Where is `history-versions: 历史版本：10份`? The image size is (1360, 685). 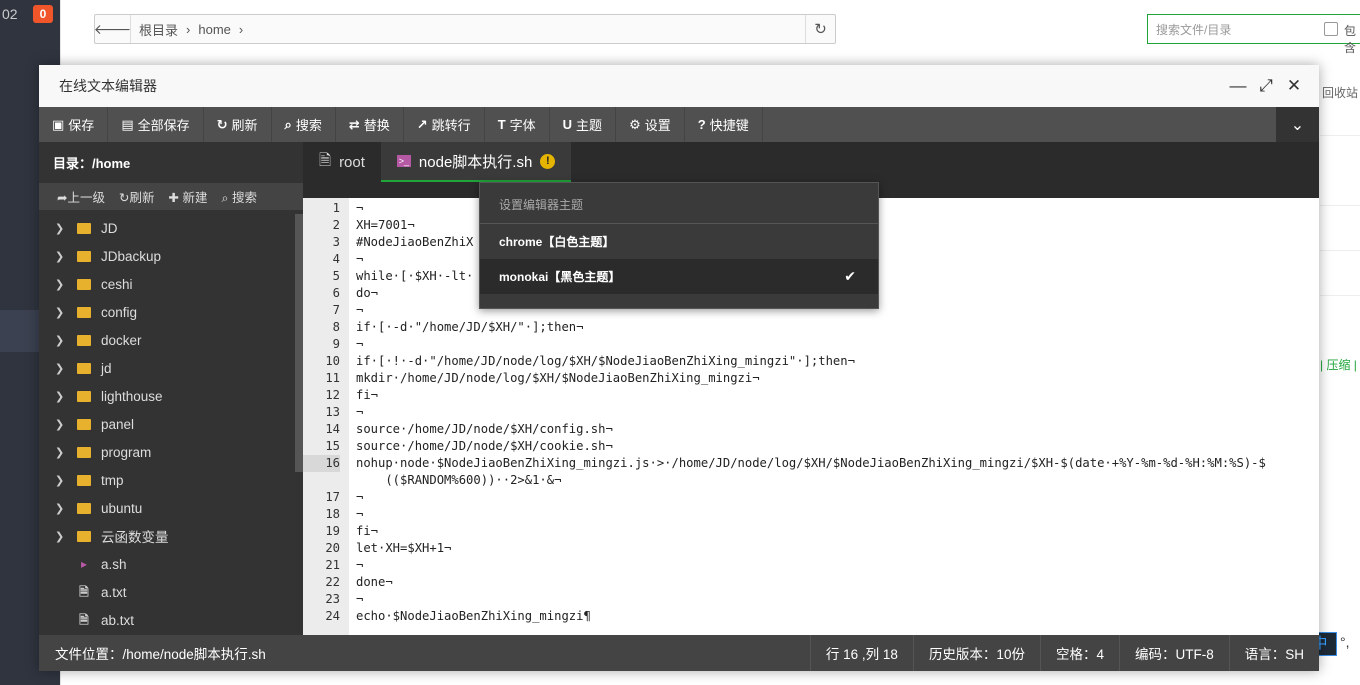 history-versions: 历史版本：10份 is located at coordinates (976, 653).